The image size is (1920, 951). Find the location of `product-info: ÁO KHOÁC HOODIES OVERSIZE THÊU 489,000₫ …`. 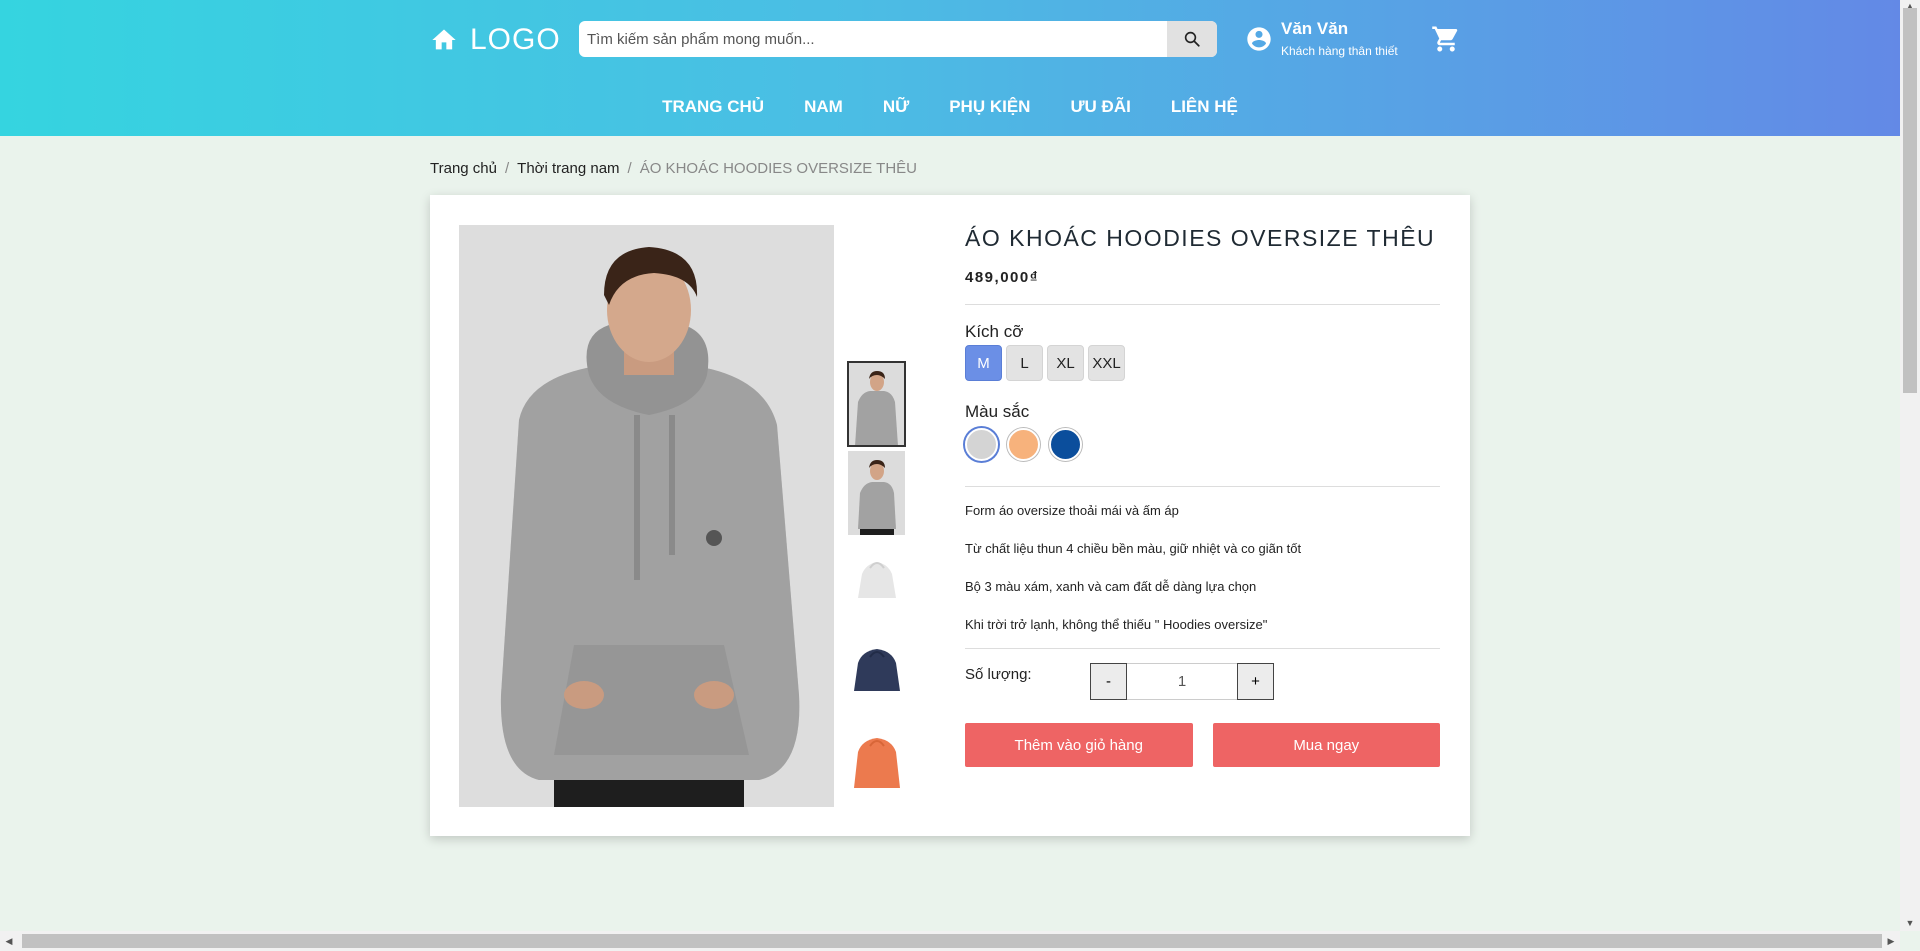

product-info: ÁO KHOÁC HOODIES OVERSIZE THÊU 489,000₫ … is located at coordinates (1202, 494).